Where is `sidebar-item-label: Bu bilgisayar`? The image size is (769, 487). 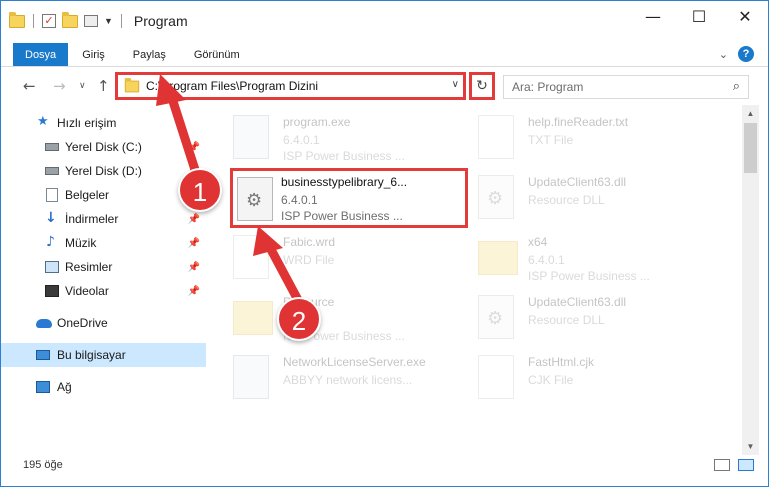
sidebar-item-label: Bu bilgisayar is located at coordinates (91, 355).